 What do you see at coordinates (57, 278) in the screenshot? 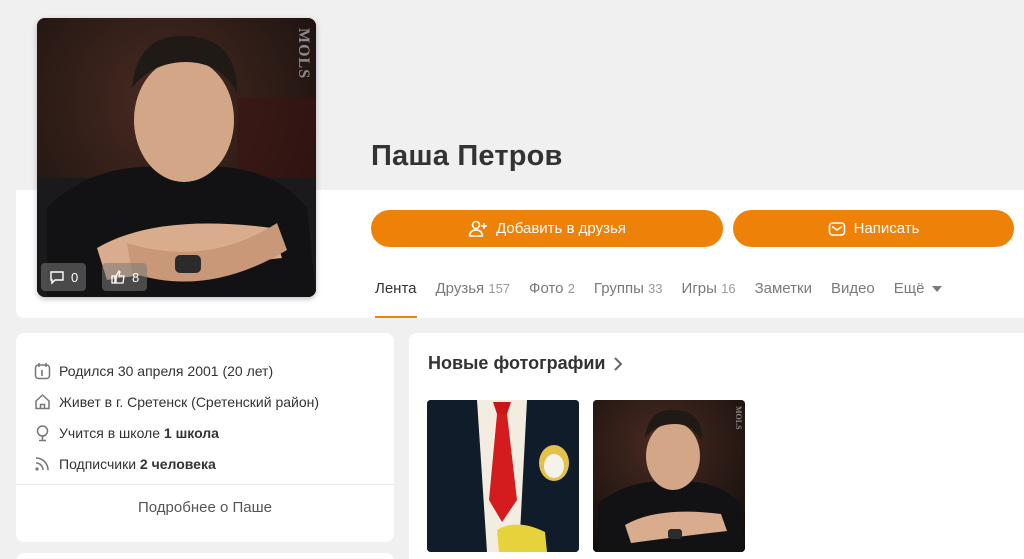
I see `comment-icon` at bounding box center [57, 278].